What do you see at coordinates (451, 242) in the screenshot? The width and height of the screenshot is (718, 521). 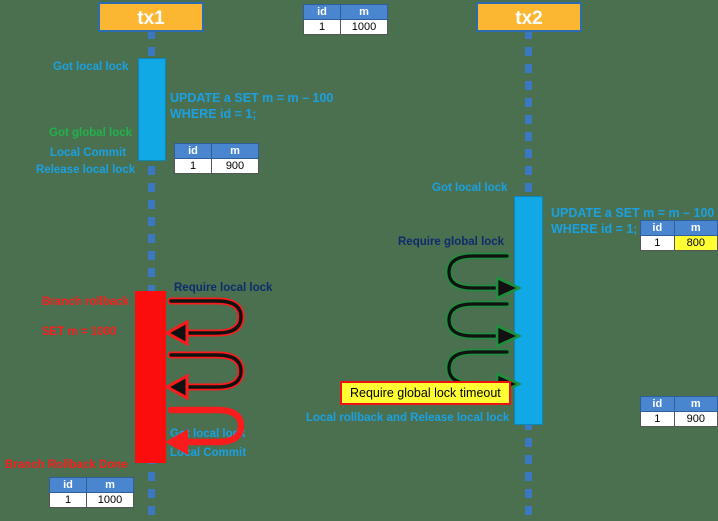 I see `tx2-label-require-global-lock: Require global lock` at bounding box center [451, 242].